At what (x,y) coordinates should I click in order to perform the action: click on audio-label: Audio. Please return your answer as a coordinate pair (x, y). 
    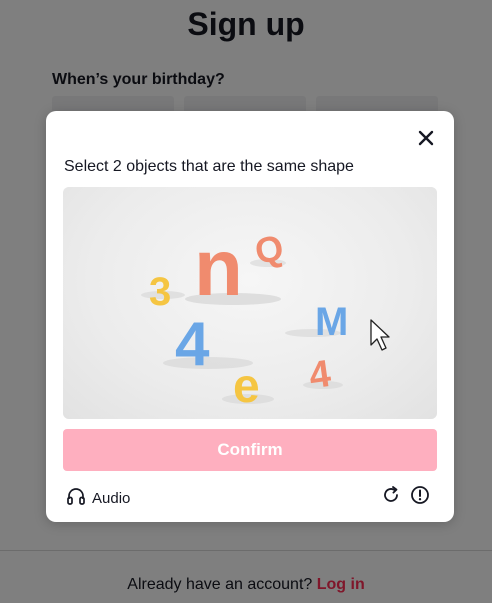
    Looking at the image, I should click on (111, 498).